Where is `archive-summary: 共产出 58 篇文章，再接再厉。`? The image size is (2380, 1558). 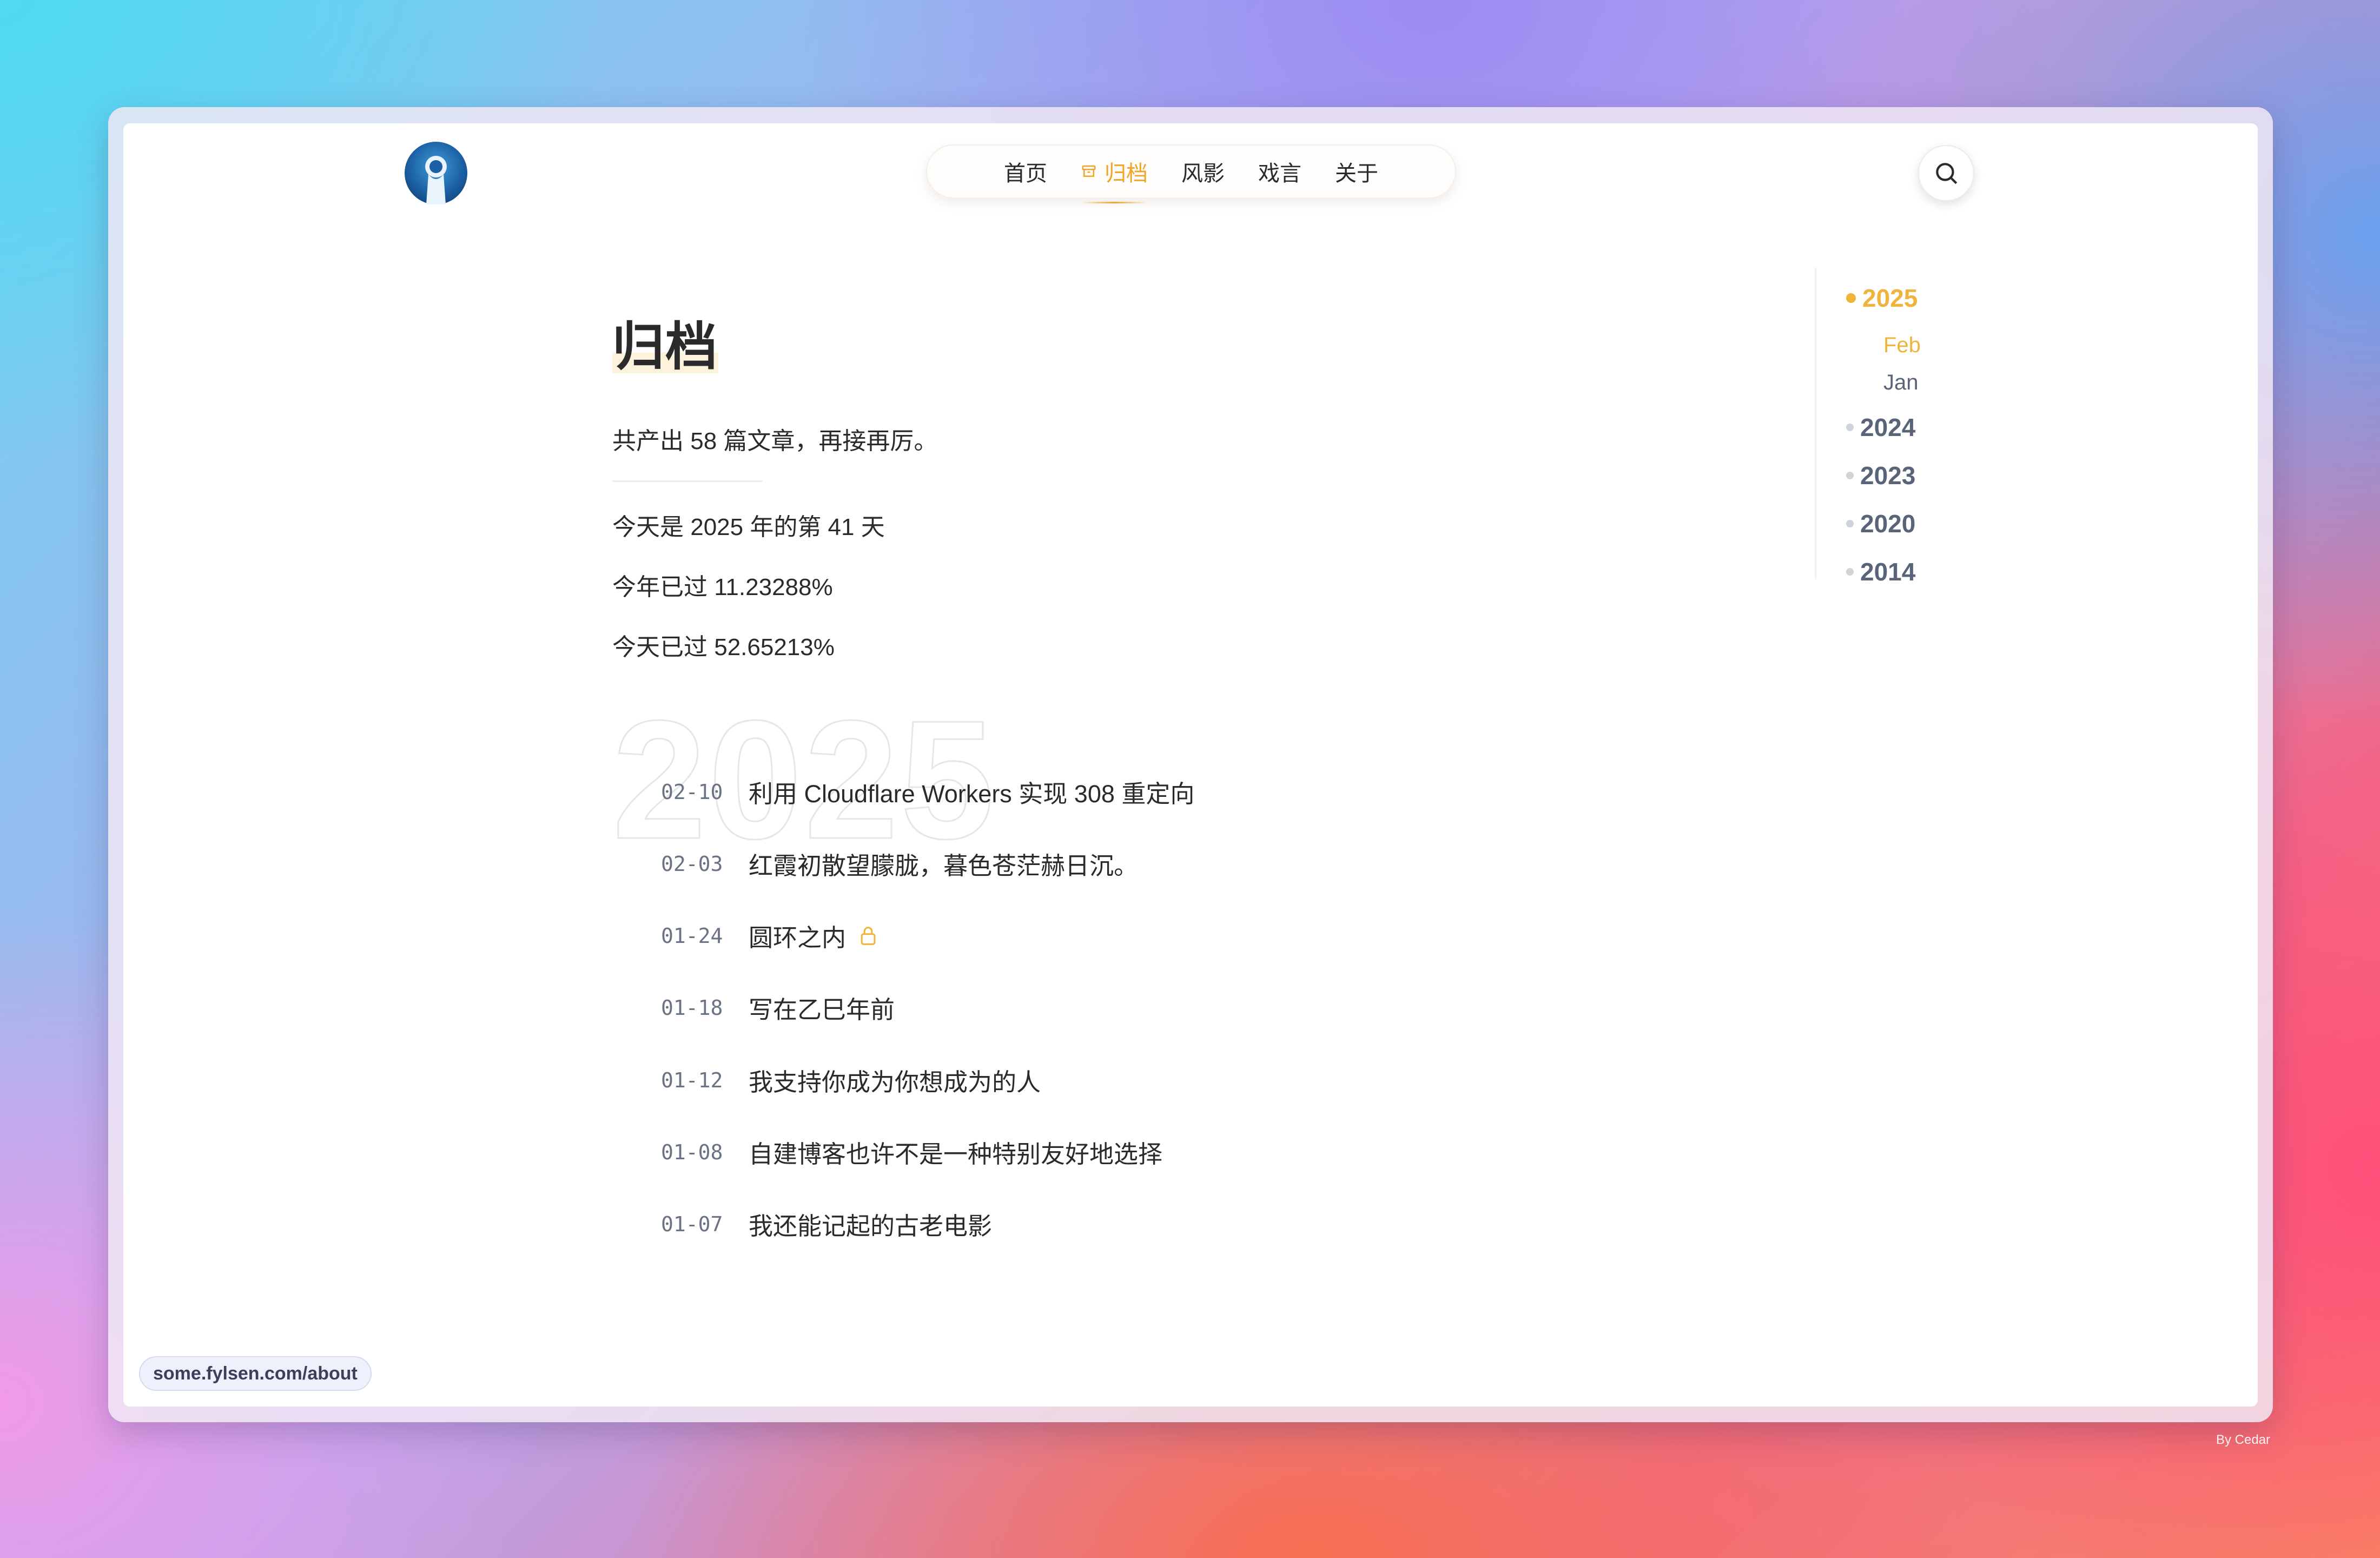 archive-summary: 共产出 58 篇文章，再接再厉。 is located at coordinates (775, 441).